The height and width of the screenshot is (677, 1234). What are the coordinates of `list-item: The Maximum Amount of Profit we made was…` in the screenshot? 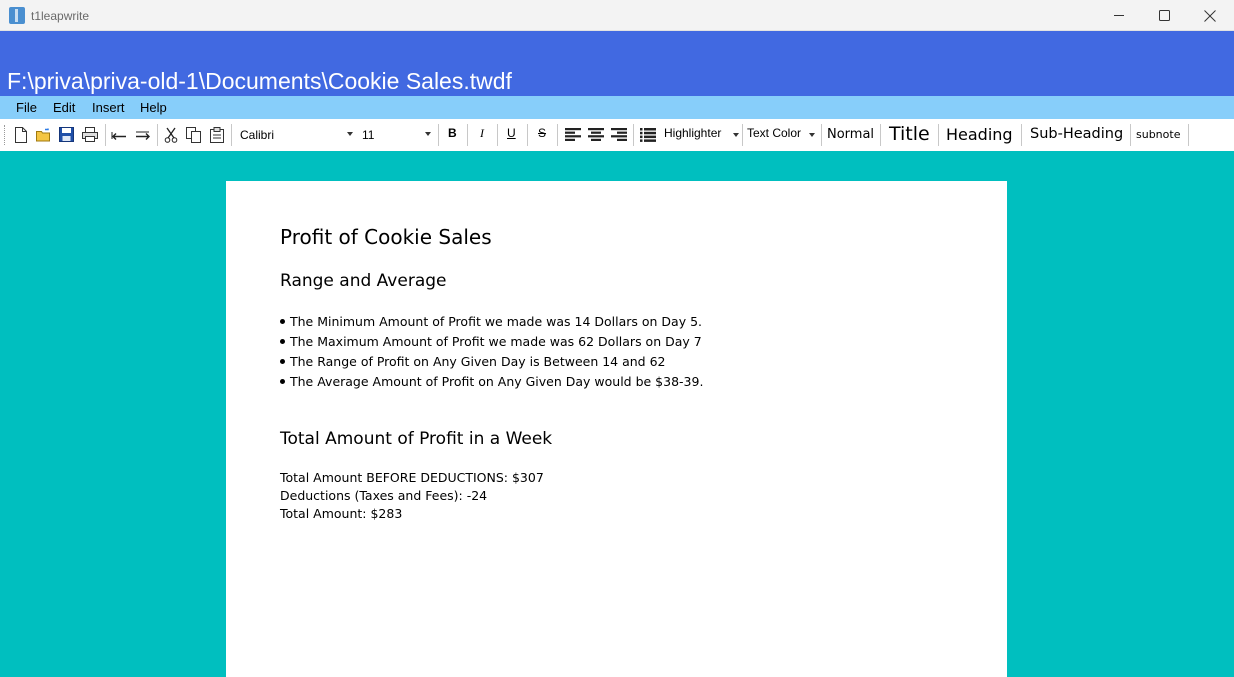 It's located at (491, 341).